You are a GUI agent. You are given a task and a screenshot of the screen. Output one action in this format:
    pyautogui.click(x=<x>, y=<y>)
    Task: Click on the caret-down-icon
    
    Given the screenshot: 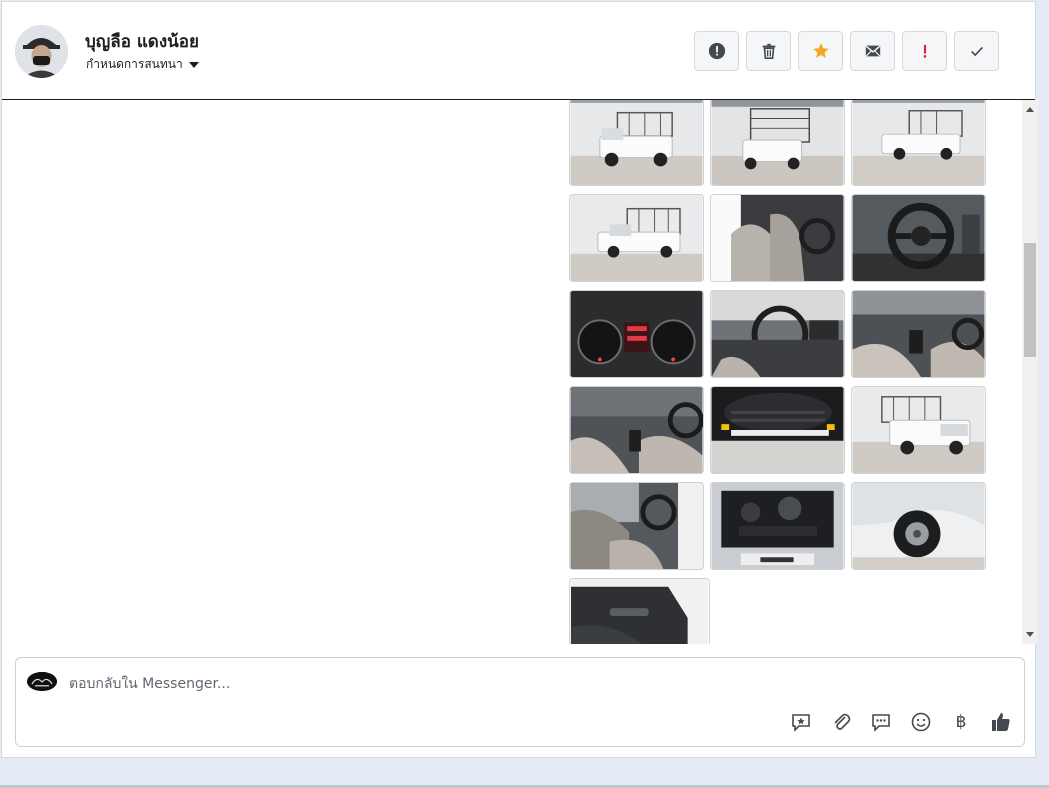 What is the action you would take?
    pyautogui.click(x=193, y=64)
    